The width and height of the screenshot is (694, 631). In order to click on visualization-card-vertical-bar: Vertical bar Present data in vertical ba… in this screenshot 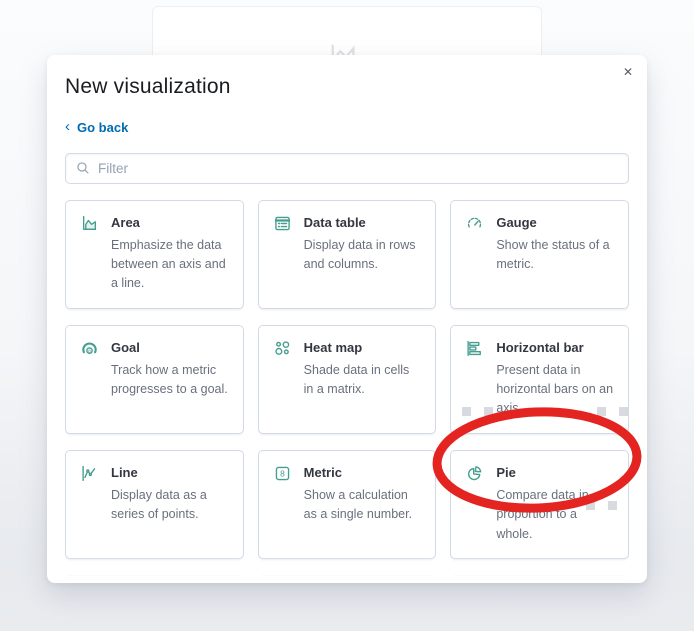, I will do `click(539, 578)`.